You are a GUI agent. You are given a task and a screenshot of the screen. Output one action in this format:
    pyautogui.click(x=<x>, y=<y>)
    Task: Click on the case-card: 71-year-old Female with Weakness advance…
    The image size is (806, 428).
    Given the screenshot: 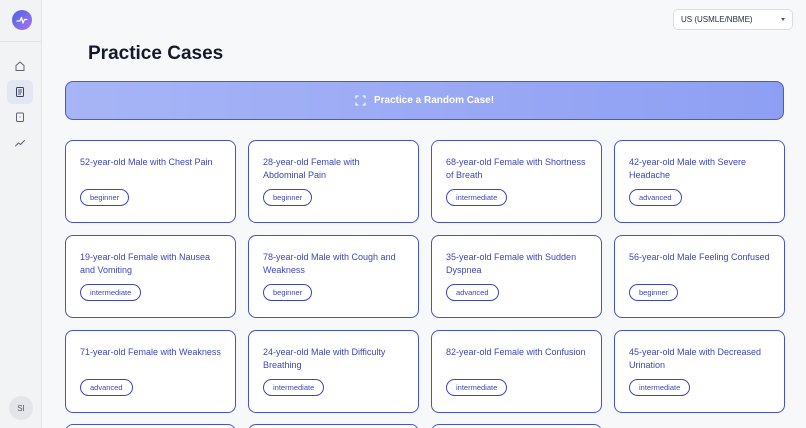 What is the action you would take?
    pyautogui.click(x=150, y=371)
    